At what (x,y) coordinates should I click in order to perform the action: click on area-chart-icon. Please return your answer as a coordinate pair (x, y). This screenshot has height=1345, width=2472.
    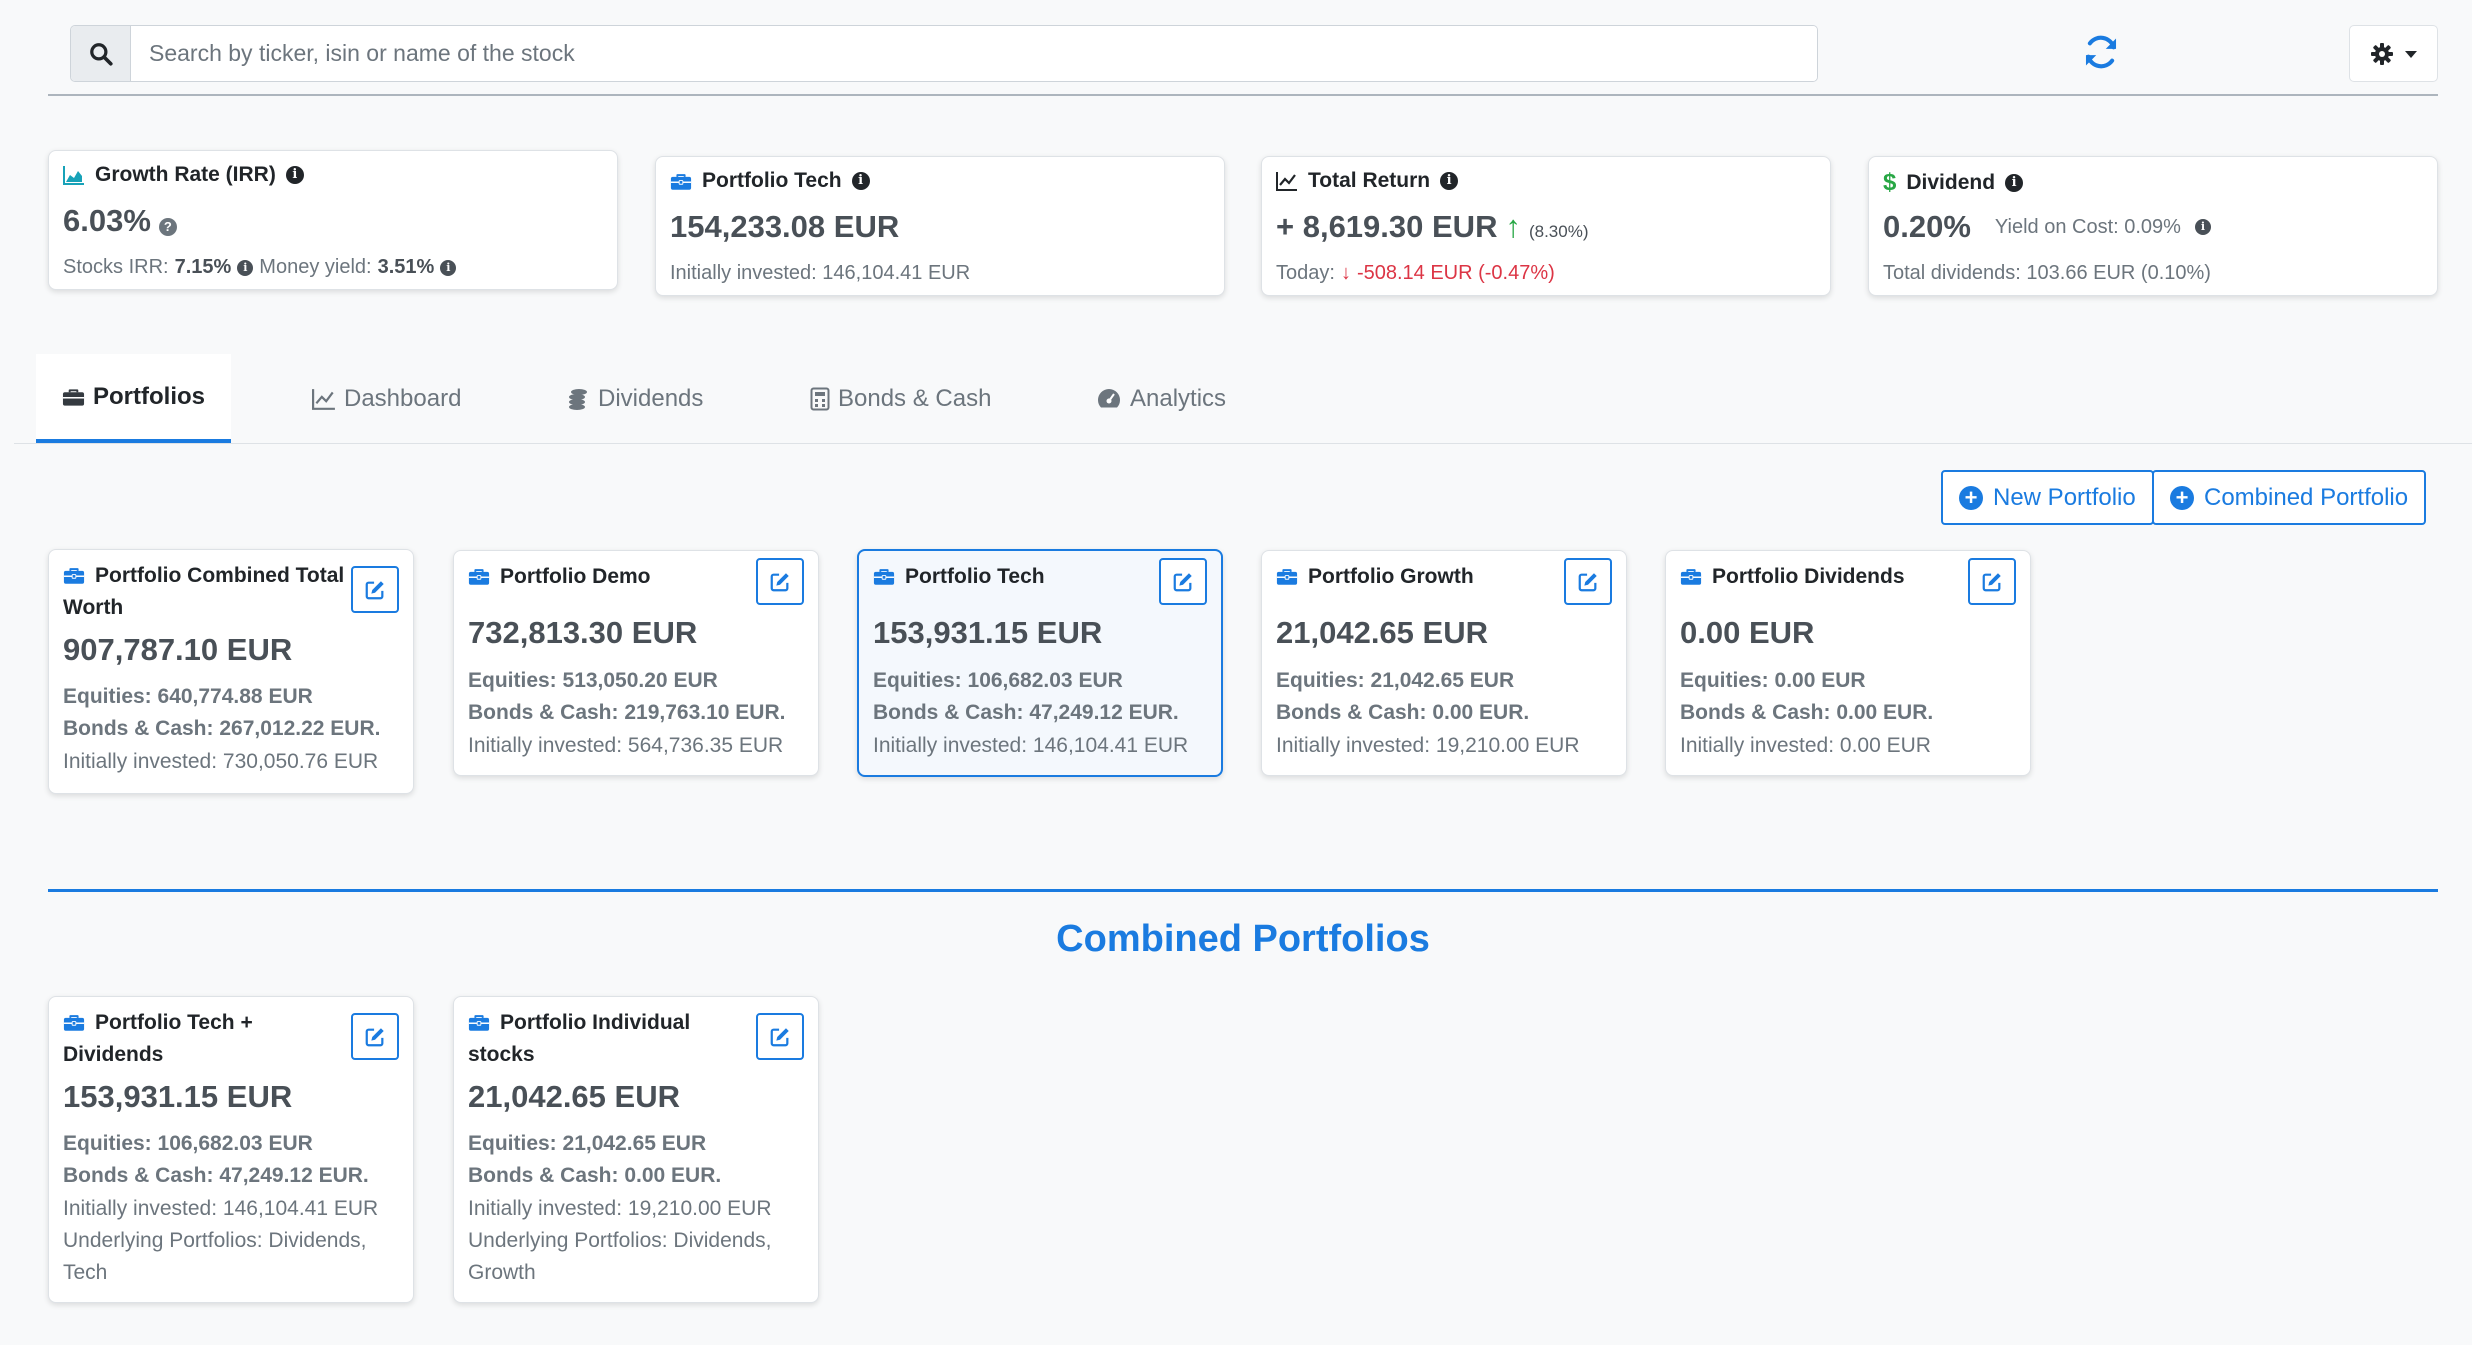
    Looking at the image, I should click on (73, 175).